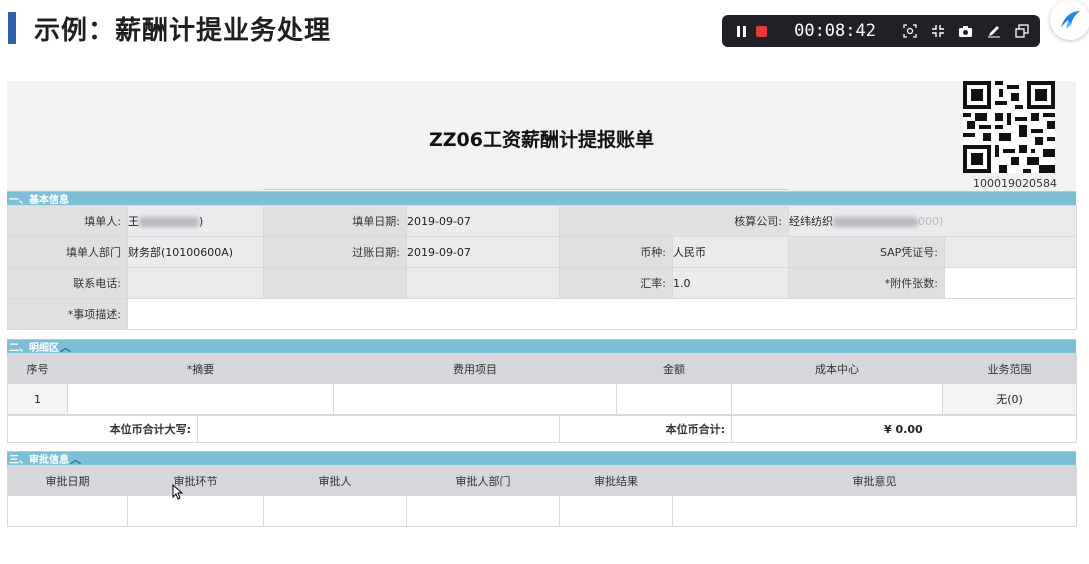  I want to click on section-approval-title: 三、审批信息, so click(39, 460).